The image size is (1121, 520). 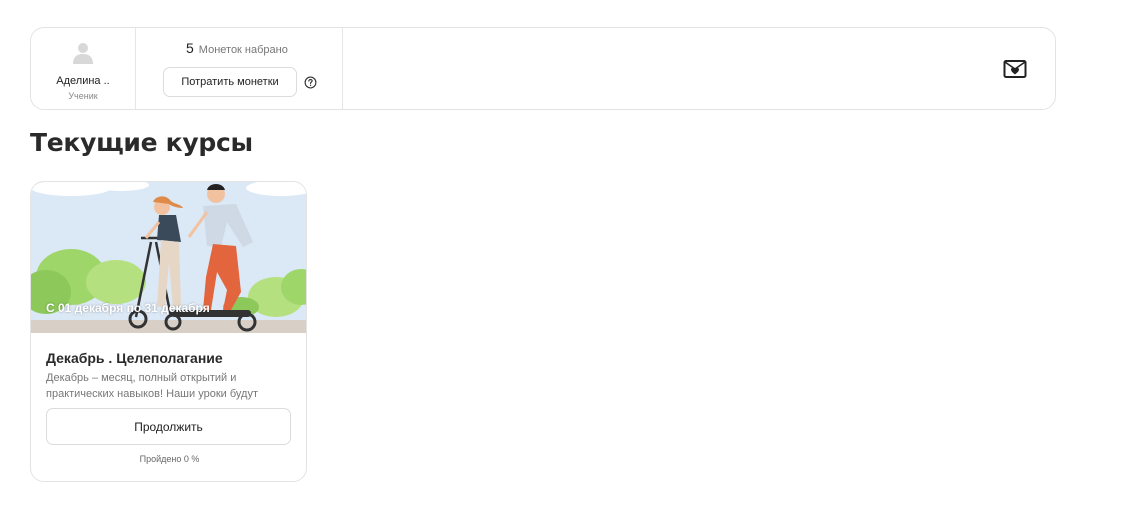 What do you see at coordinates (83, 68) in the screenshot?
I see `profile-block: Аделина .. Ученик` at bounding box center [83, 68].